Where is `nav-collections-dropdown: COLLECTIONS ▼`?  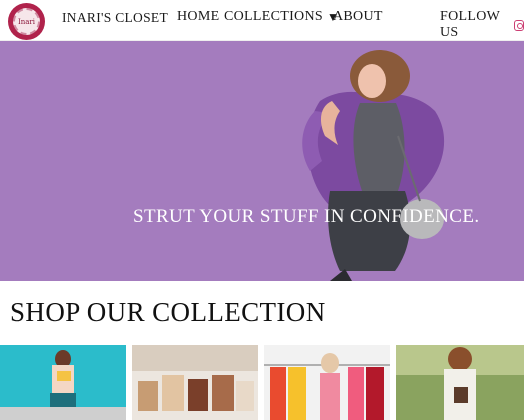 nav-collections-dropdown: COLLECTIONS ▼ is located at coordinates (281, 17).